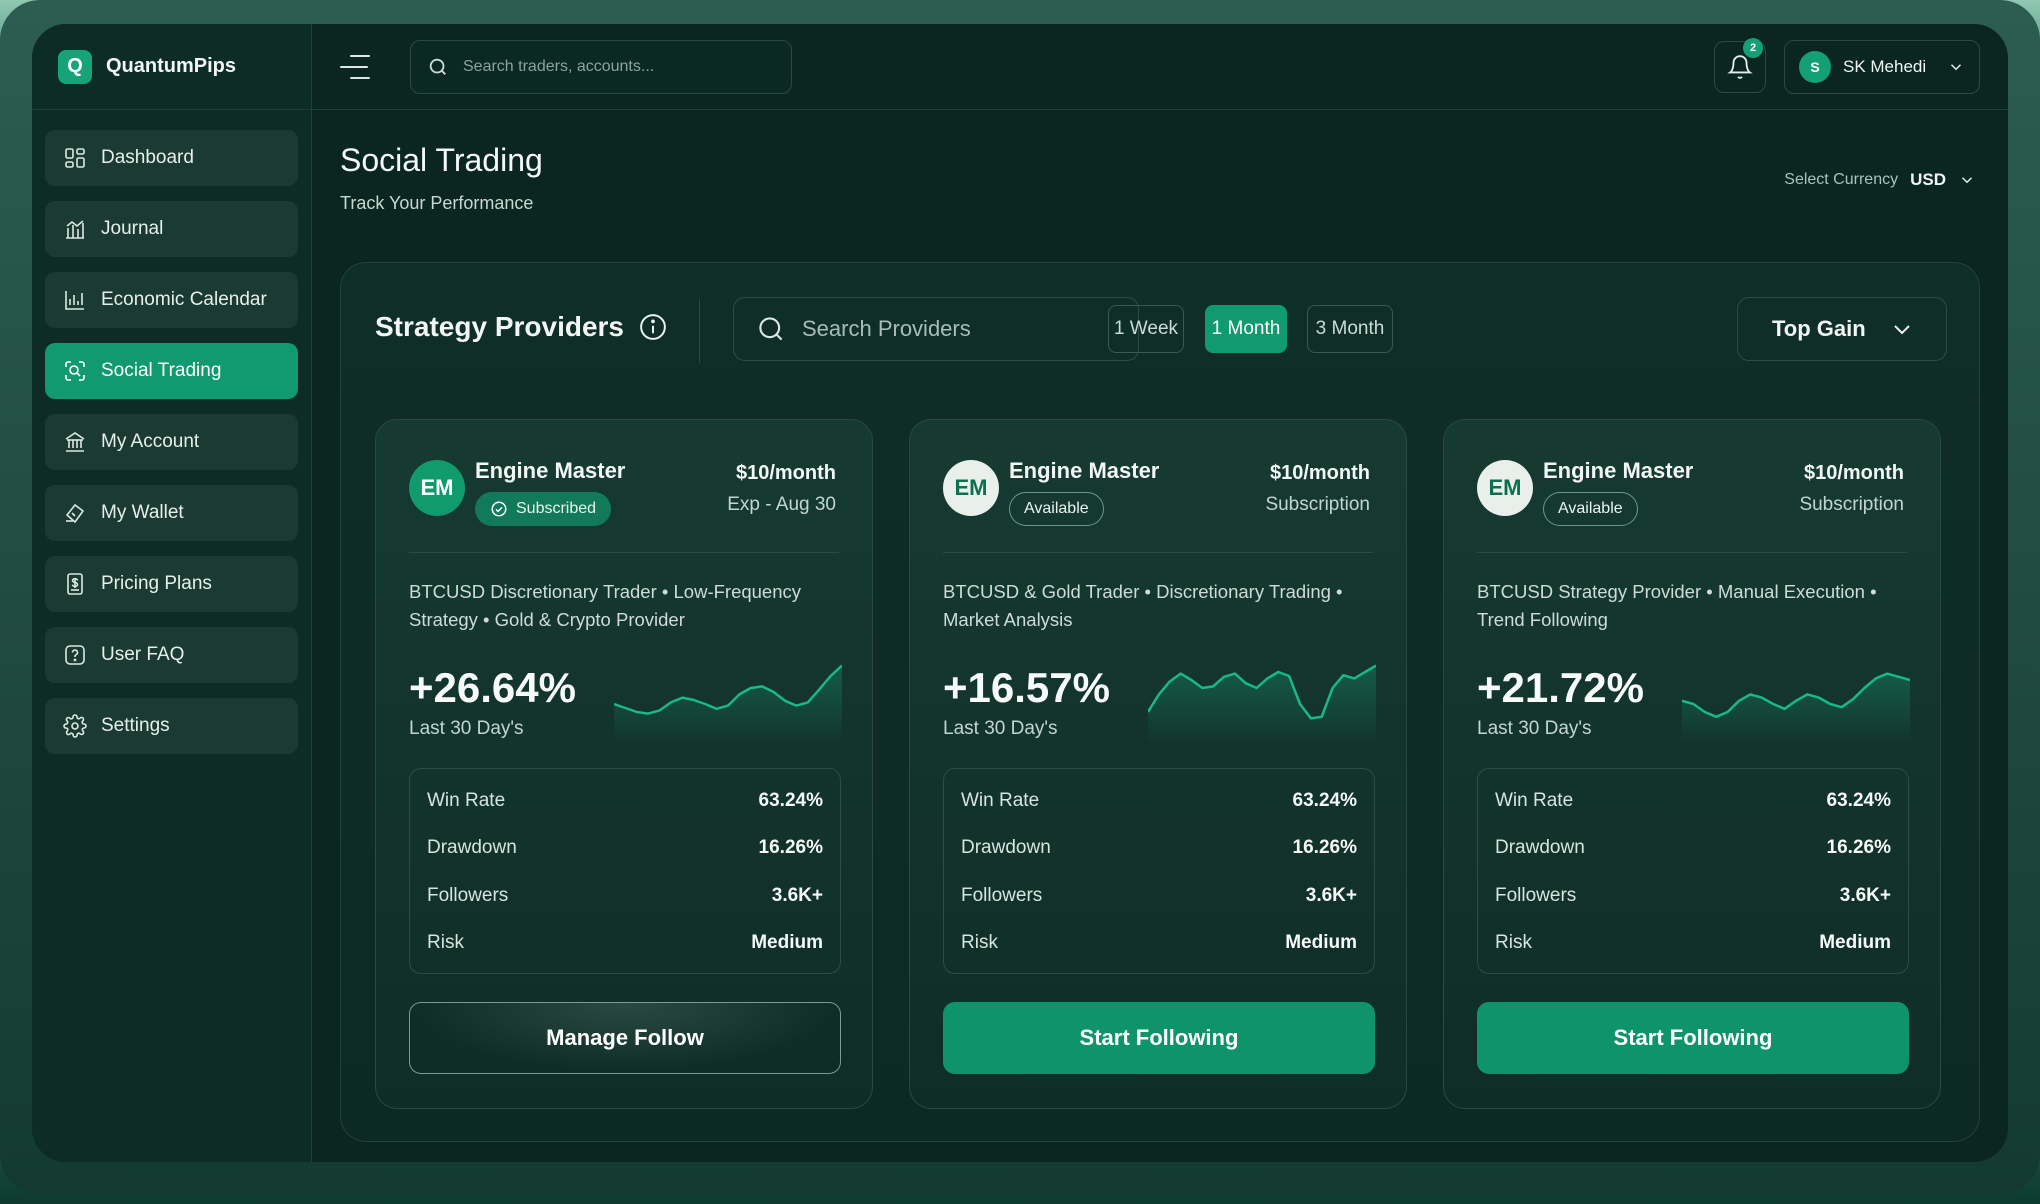 Image resolution: width=2040 pixels, height=1204 pixels. Describe the element at coordinates (1753, 48) in the screenshot. I see `notification-badge: 2` at that location.